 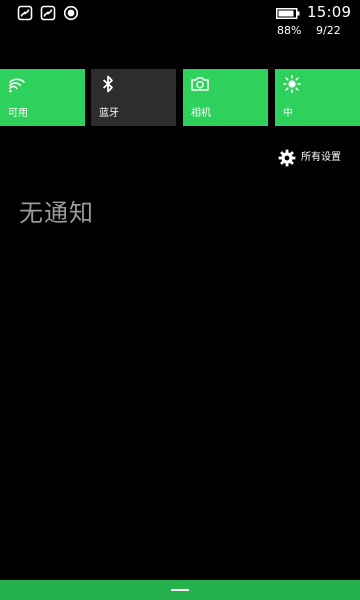 What do you see at coordinates (225, 97) in the screenshot?
I see `quick-action-camera: 相机` at bounding box center [225, 97].